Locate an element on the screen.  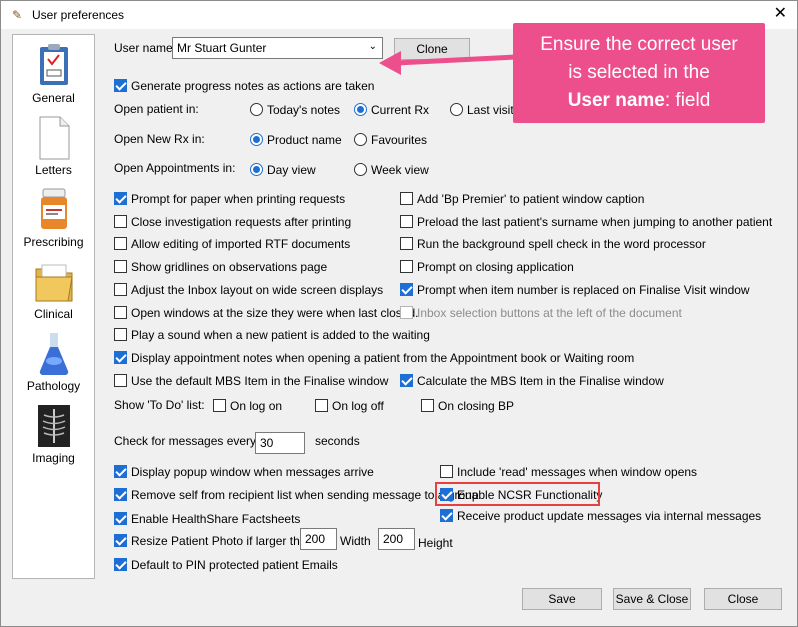
sidebar-item-prescribing: Prescribing is located at coordinates (53, 219).